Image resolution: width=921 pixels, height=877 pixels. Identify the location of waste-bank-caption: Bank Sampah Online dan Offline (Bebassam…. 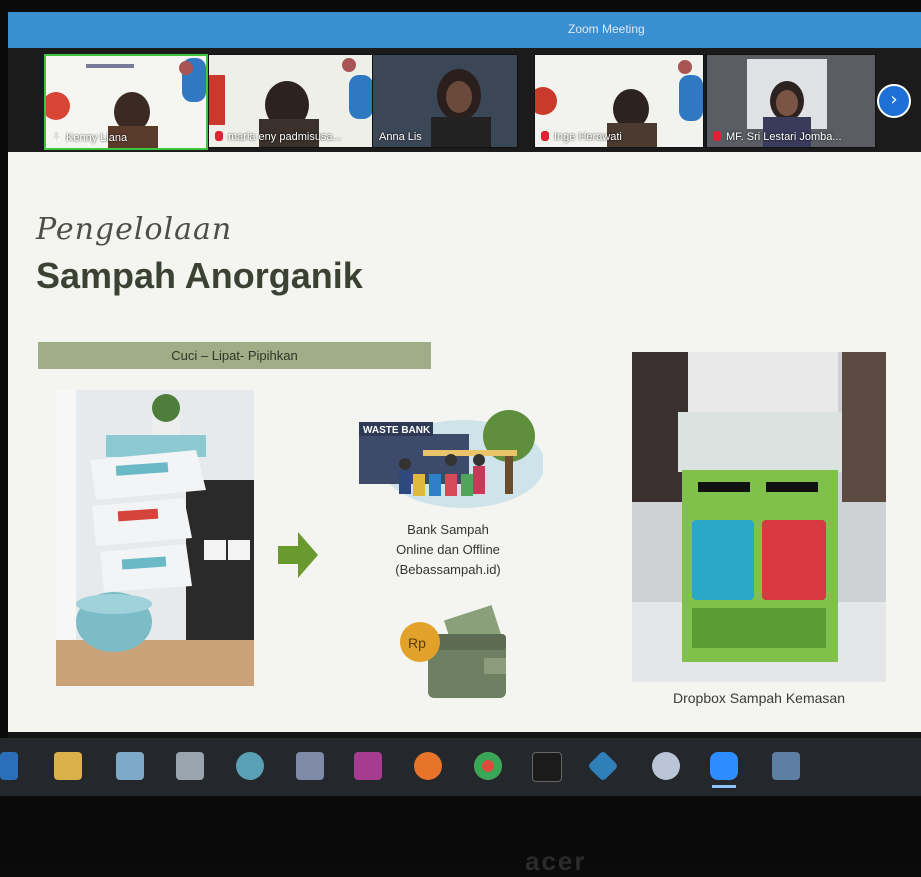
(448, 549).